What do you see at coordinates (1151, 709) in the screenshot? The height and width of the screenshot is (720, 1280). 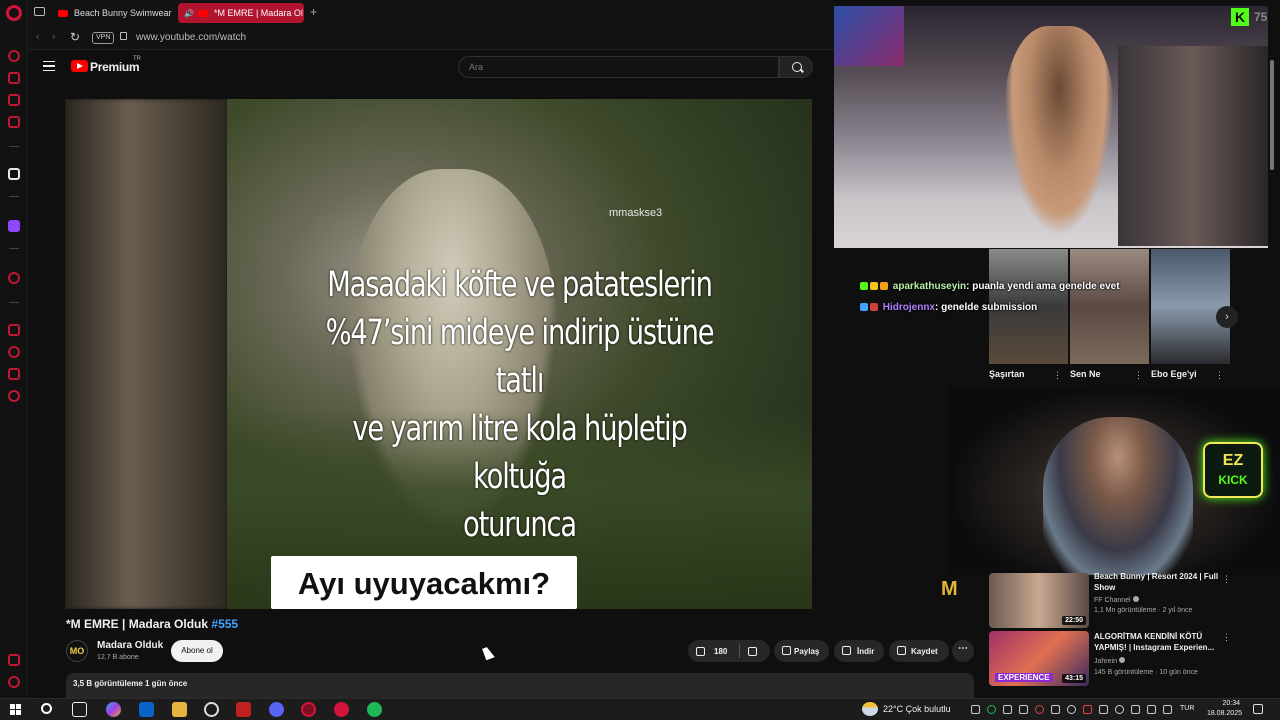 I see `network-icon` at bounding box center [1151, 709].